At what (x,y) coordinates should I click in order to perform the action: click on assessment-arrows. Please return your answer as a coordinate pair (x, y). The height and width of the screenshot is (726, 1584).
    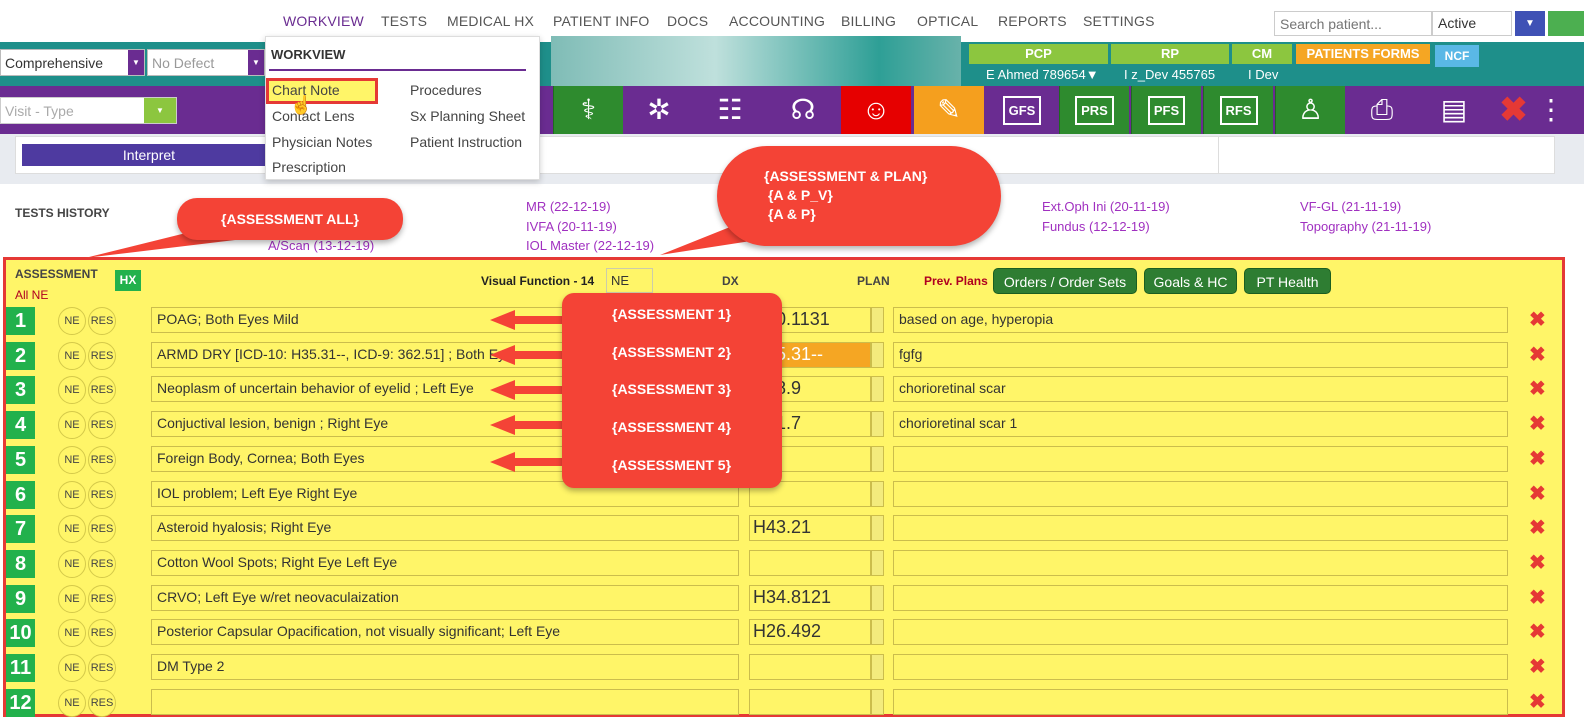
    Looking at the image, I should click on (527, 391).